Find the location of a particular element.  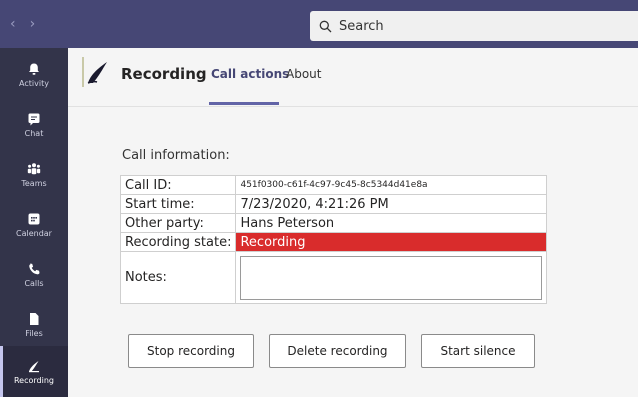

app-logo is located at coordinates (94, 72).